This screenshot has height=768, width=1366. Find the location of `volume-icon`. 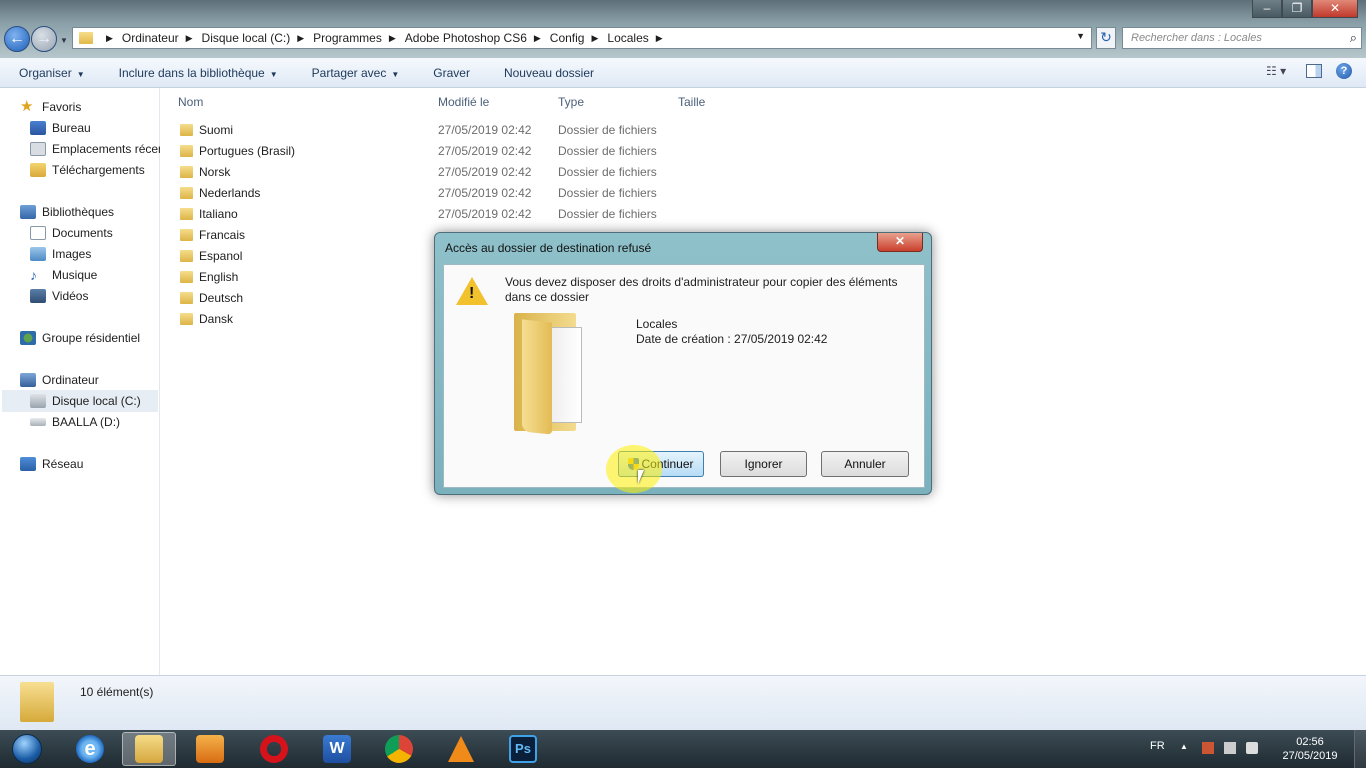

volume-icon is located at coordinates (1252, 748).